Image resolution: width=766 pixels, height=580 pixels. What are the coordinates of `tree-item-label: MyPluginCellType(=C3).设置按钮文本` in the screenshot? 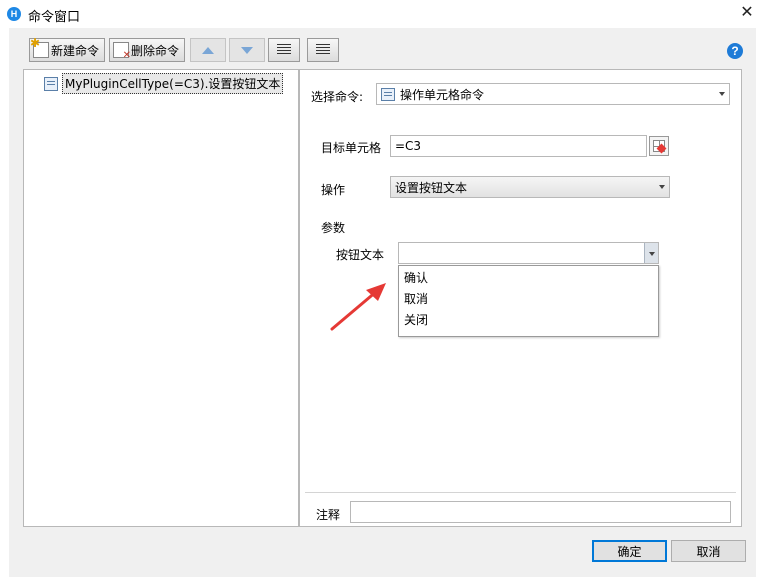 It's located at (173, 83).